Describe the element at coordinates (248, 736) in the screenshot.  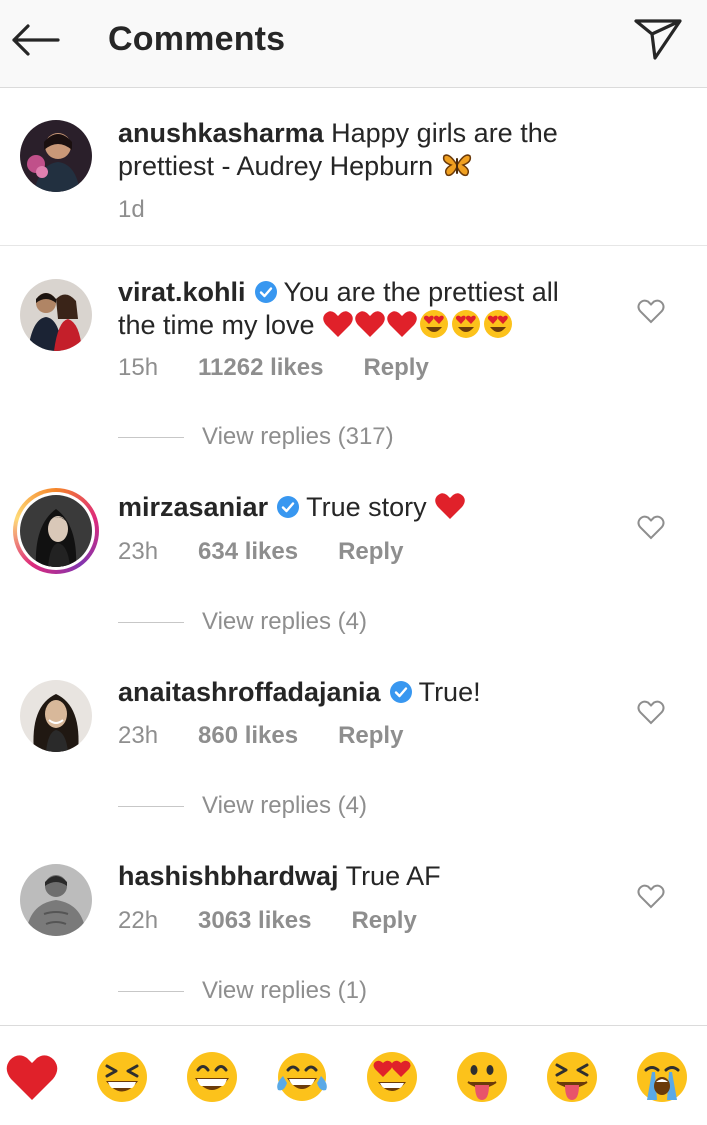
I see `like-count: 860 likes` at that location.